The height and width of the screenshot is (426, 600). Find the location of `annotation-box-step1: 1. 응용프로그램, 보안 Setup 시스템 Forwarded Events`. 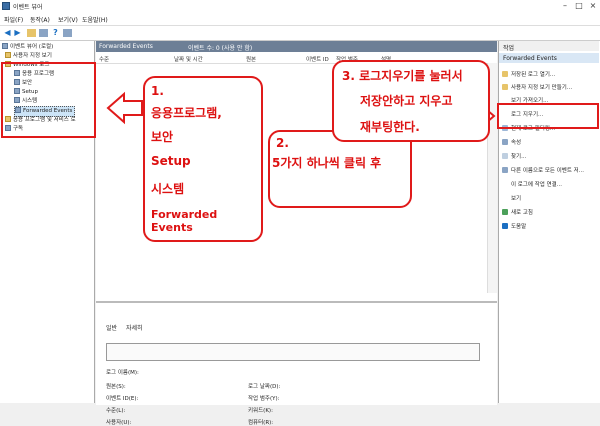

annotation-box-step1: 1. 응용프로그램, 보안 Setup 시스템 Forwarded Events is located at coordinates (203, 159).